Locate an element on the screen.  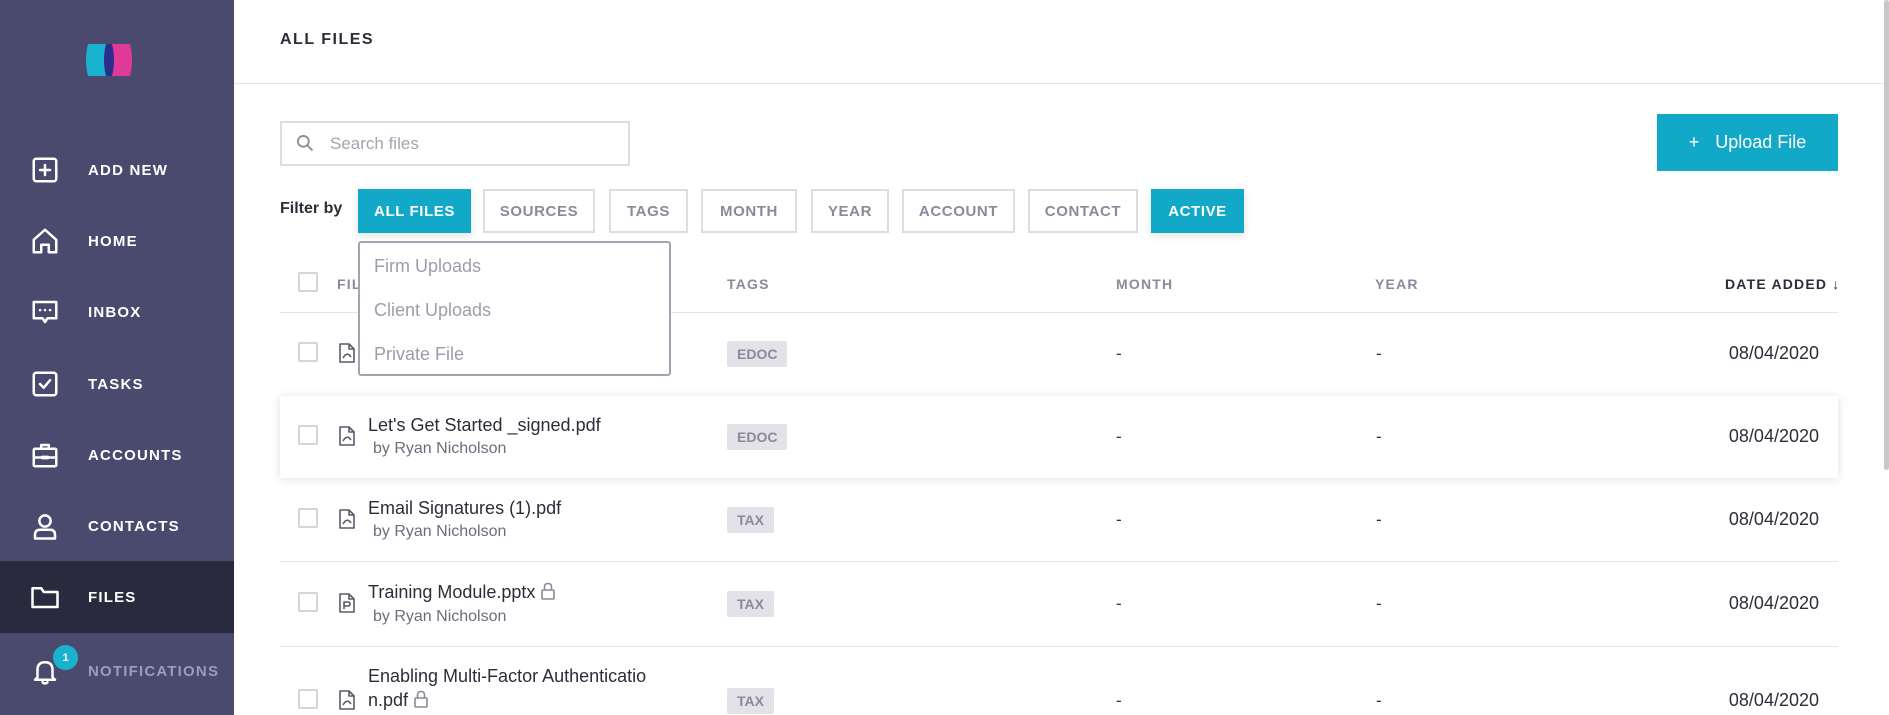
dropdown-item-client-uploads: Client Uploads is located at coordinates (432, 310).